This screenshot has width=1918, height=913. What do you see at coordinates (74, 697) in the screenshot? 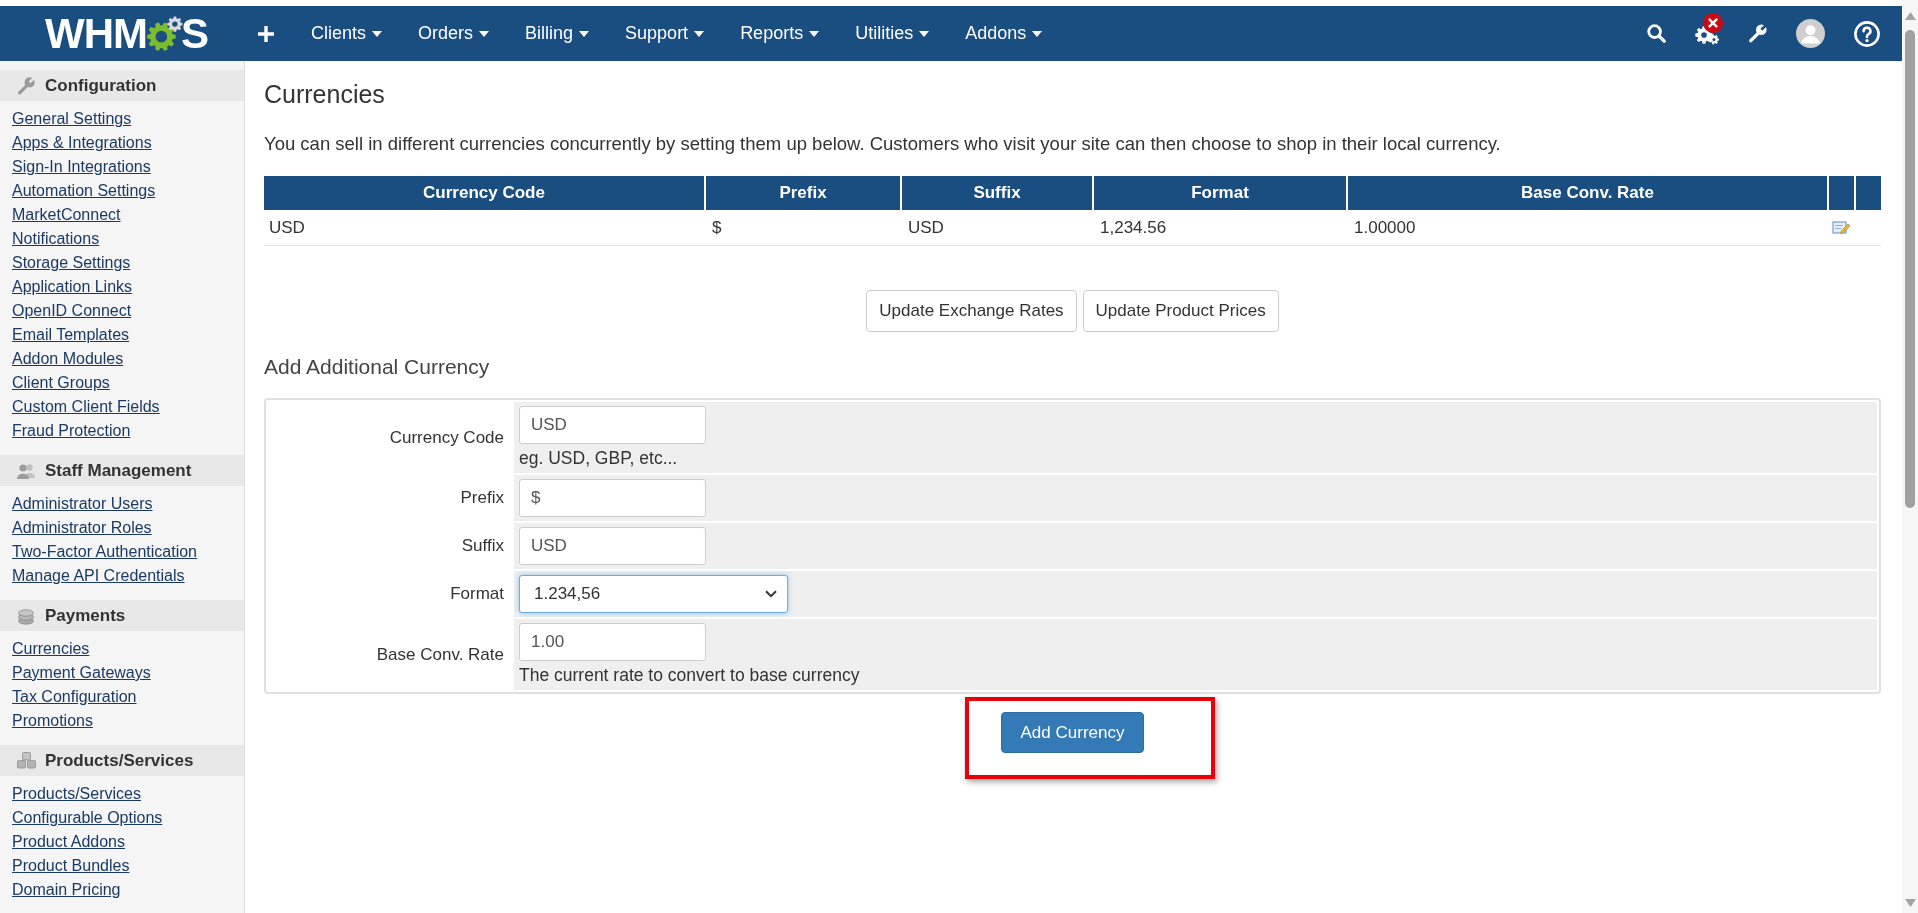
I see `sidebar-link: Tax Configuration` at bounding box center [74, 697].